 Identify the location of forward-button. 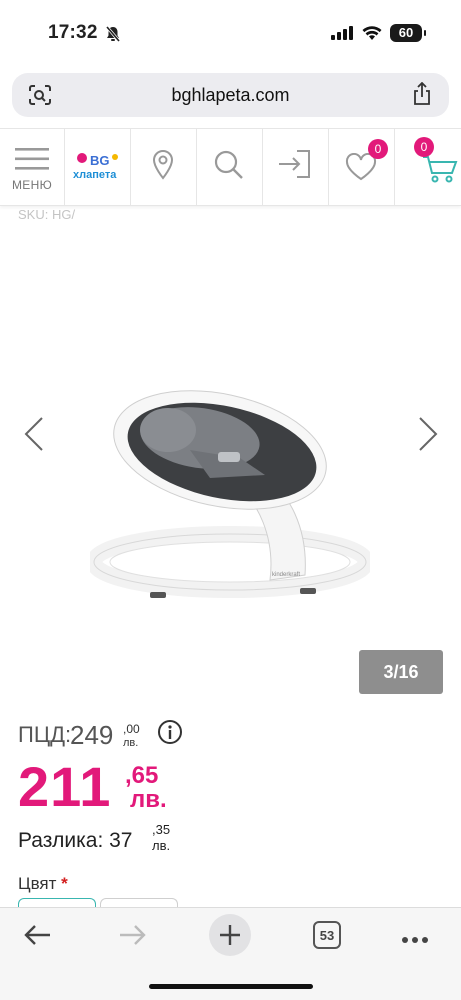
(133, 937).